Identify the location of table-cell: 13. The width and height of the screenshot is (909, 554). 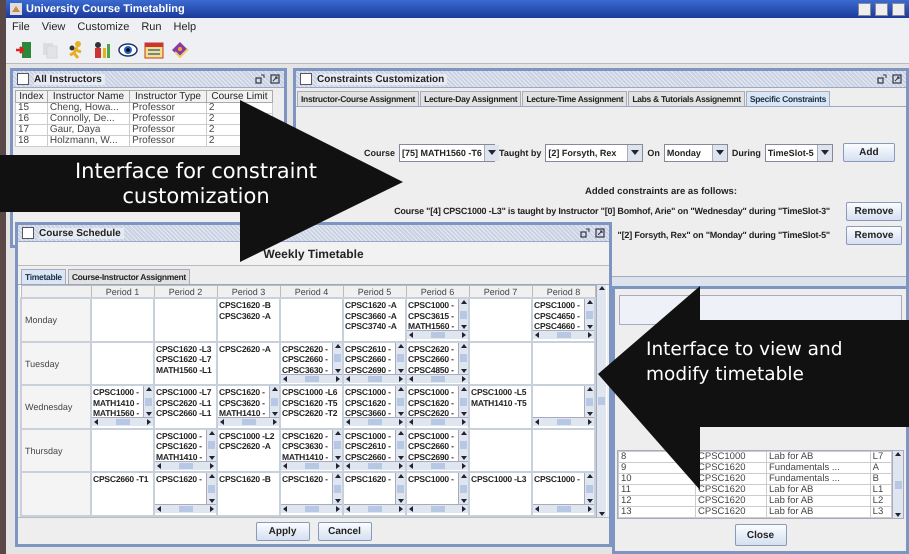
(657, 512).